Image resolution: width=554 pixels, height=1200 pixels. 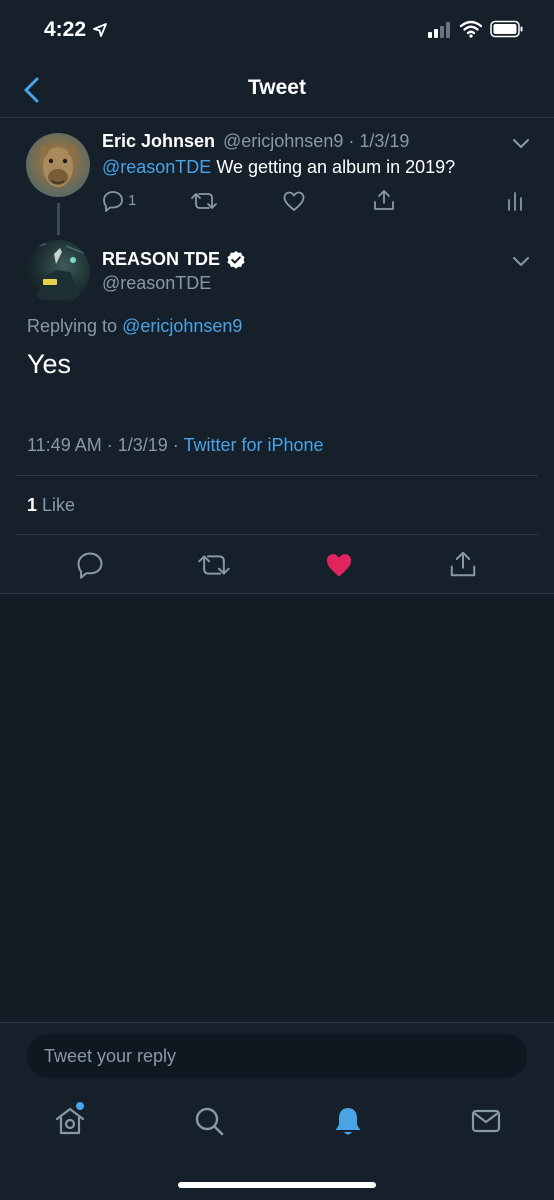 I want to click on likes-summary: 1 Like, so click(x=51, y=505).